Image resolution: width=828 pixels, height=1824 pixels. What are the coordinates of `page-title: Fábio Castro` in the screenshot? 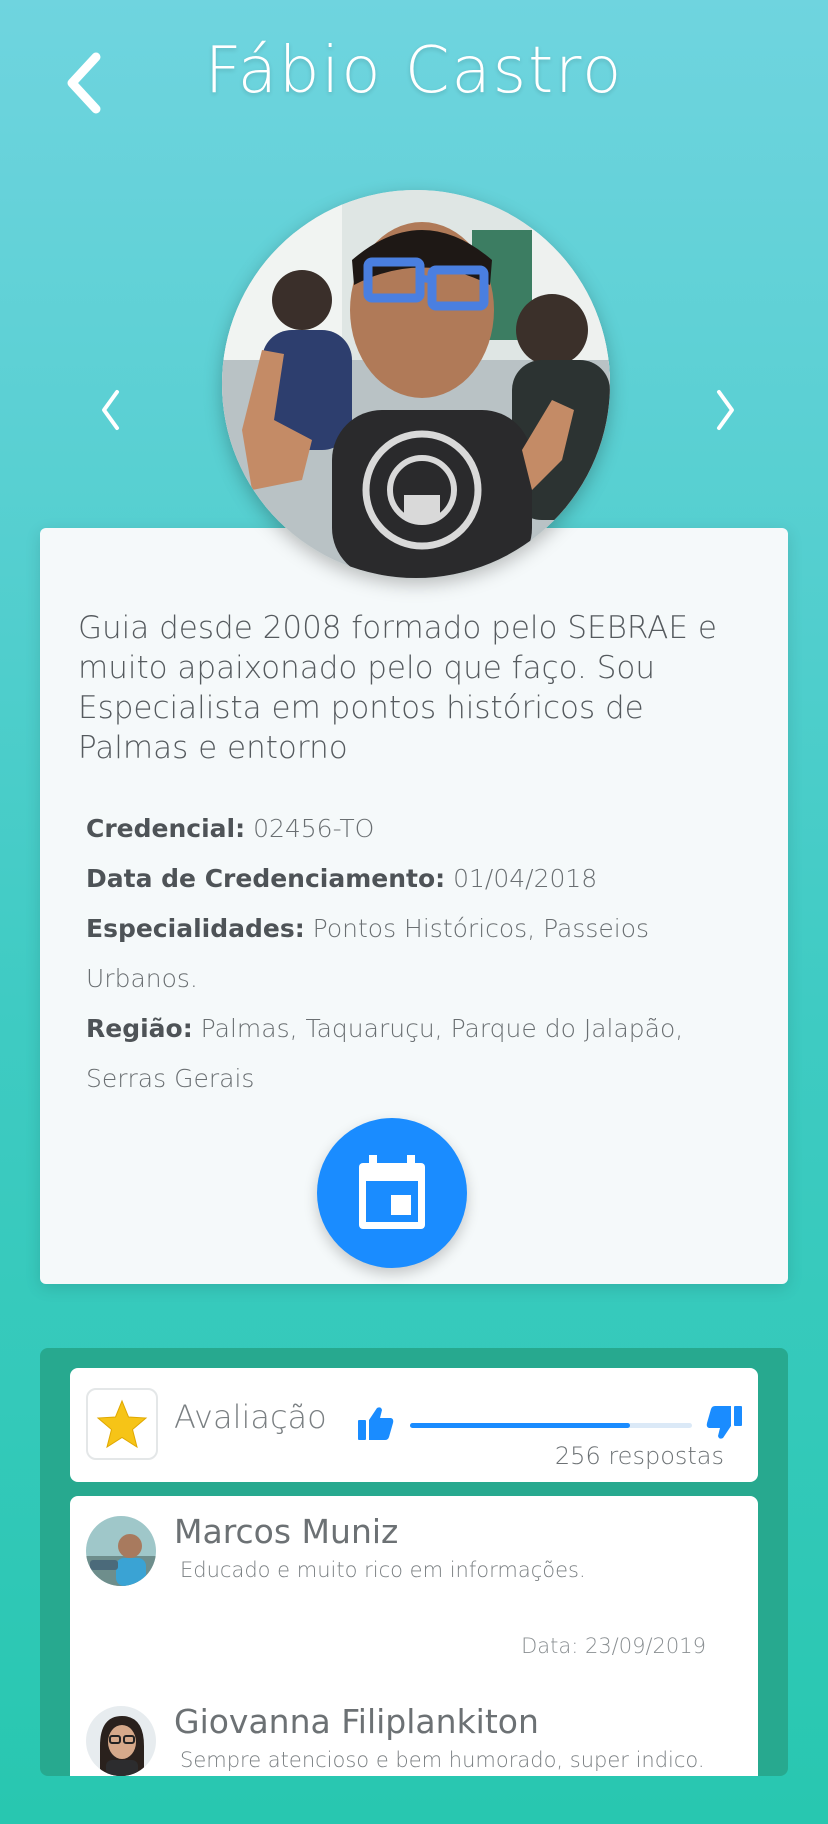 It's located at (414, 71).